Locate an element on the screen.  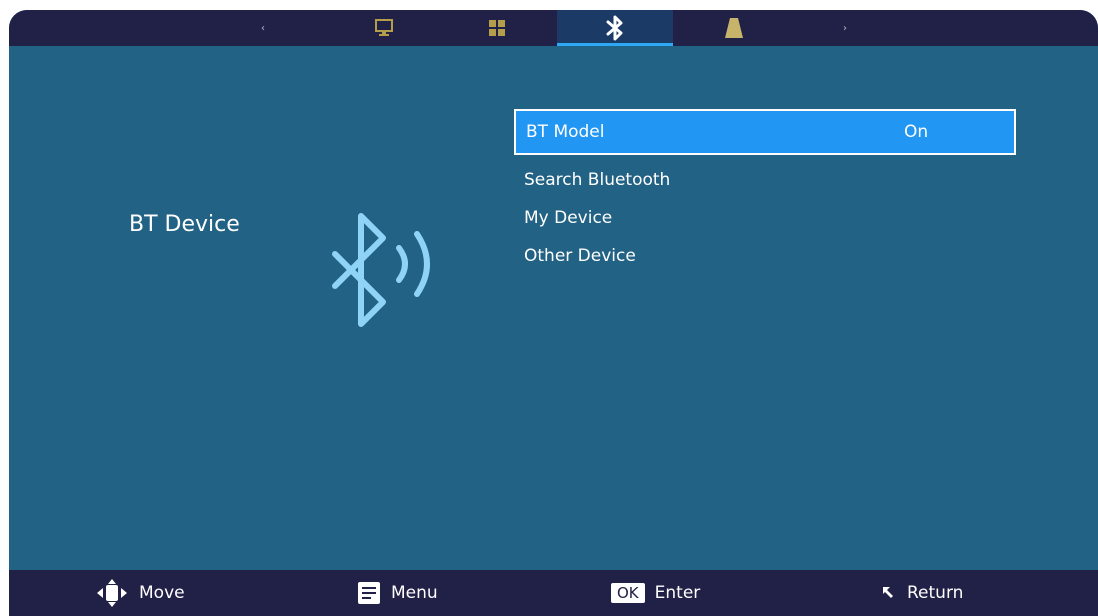
bluetooth-icon is located at coordinates (614, 28).